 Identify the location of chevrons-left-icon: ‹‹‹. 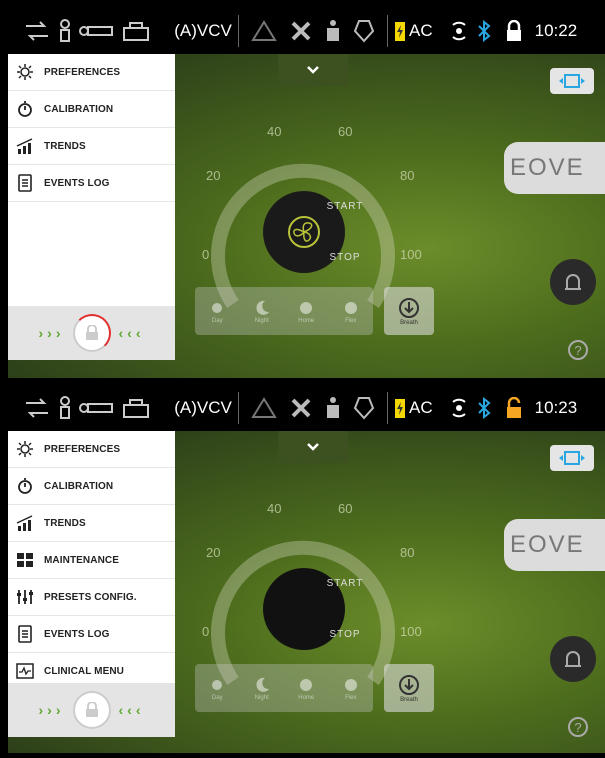
(131, 333).